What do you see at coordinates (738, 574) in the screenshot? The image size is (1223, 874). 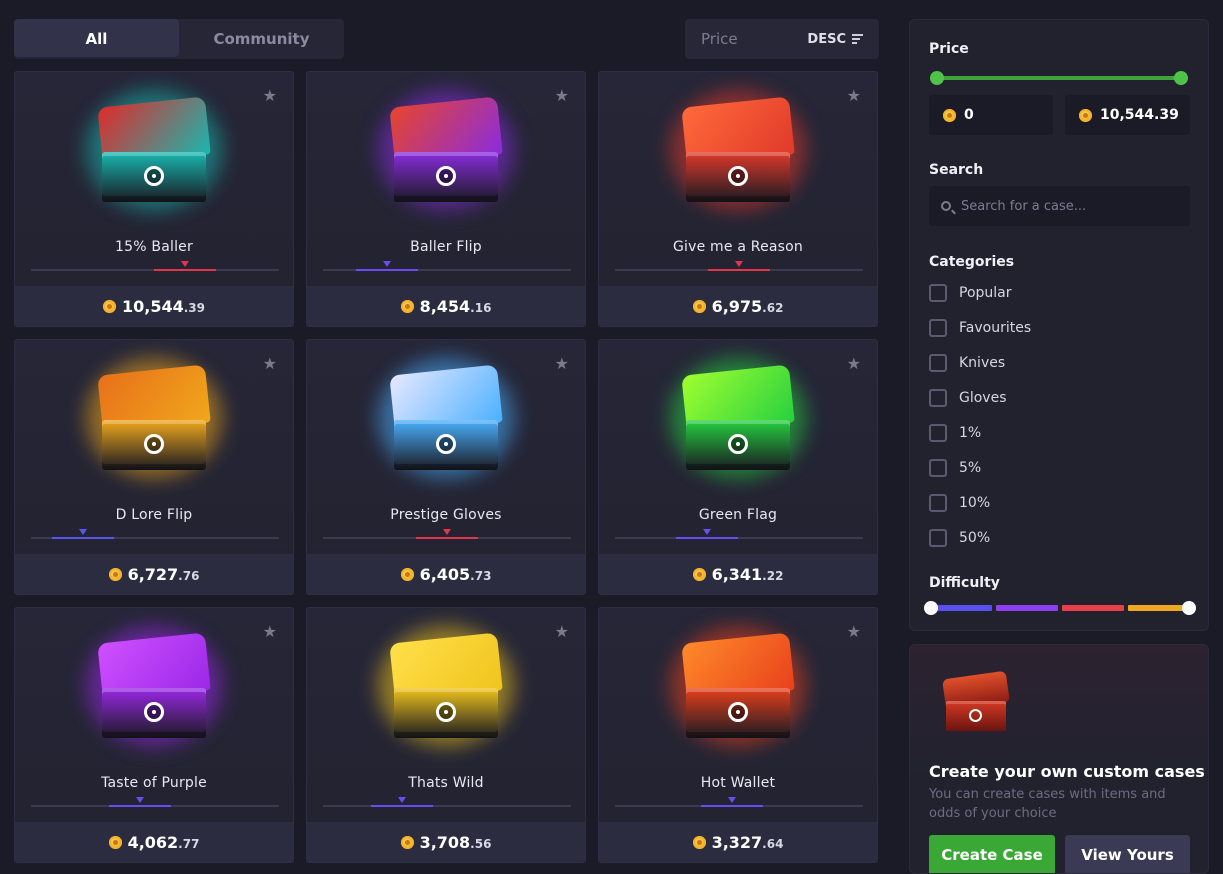 I see `case-price: 6,341.22` at bounding box center [738, 574].